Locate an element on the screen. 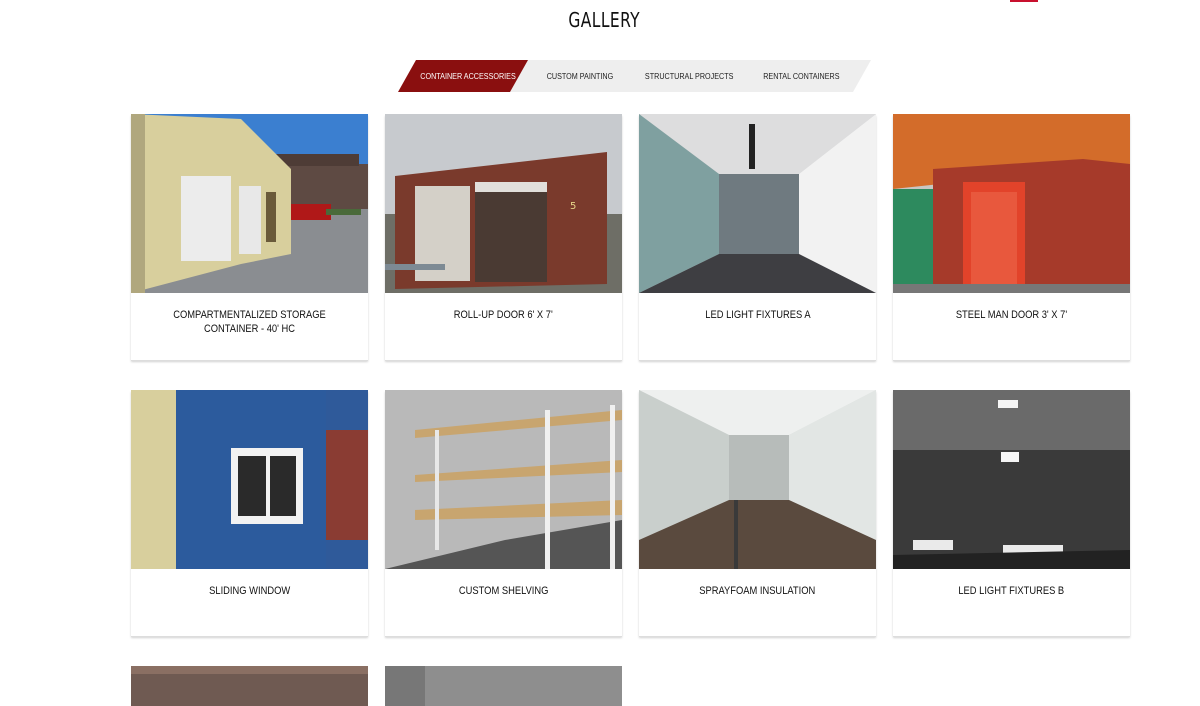 Image resolution: width=1200 pixels, height=706 pixels. gallery-caption: SPRAYFOAM INSULATION is located at coordinates (757, 591).